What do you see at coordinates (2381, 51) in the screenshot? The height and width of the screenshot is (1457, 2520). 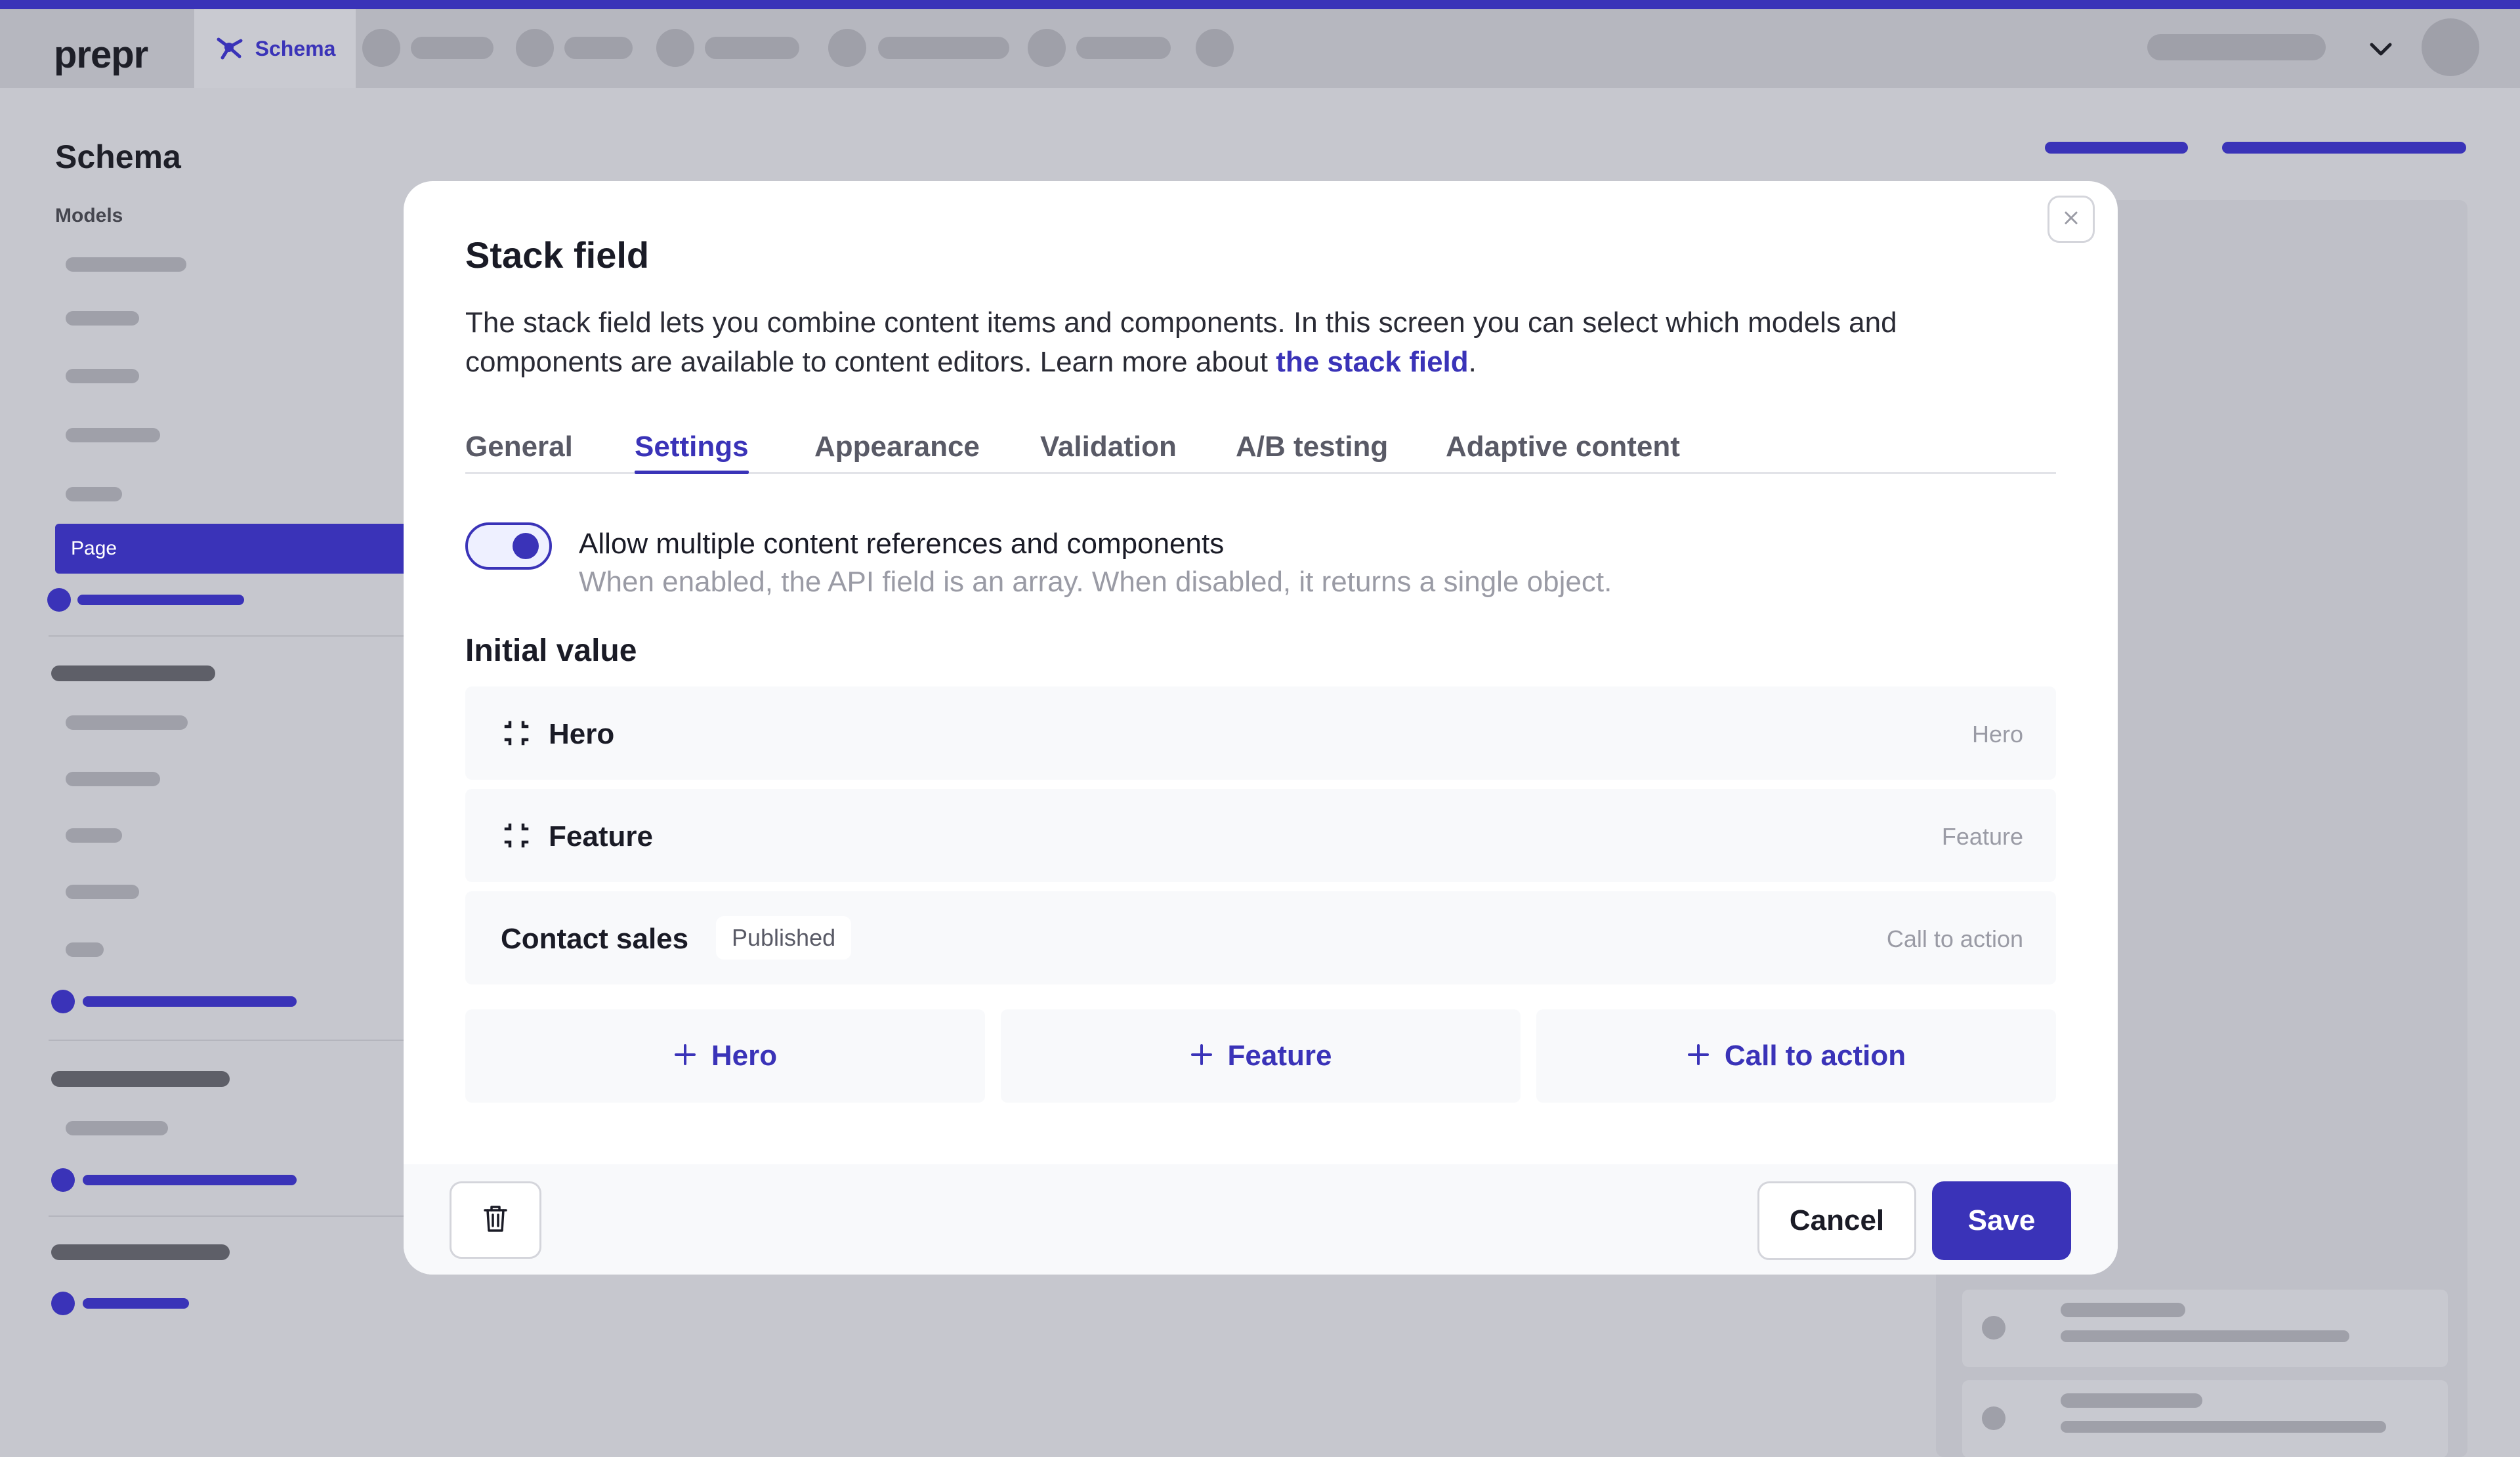 I see `chevron-down-icon` at bounding box center [2381, 51].